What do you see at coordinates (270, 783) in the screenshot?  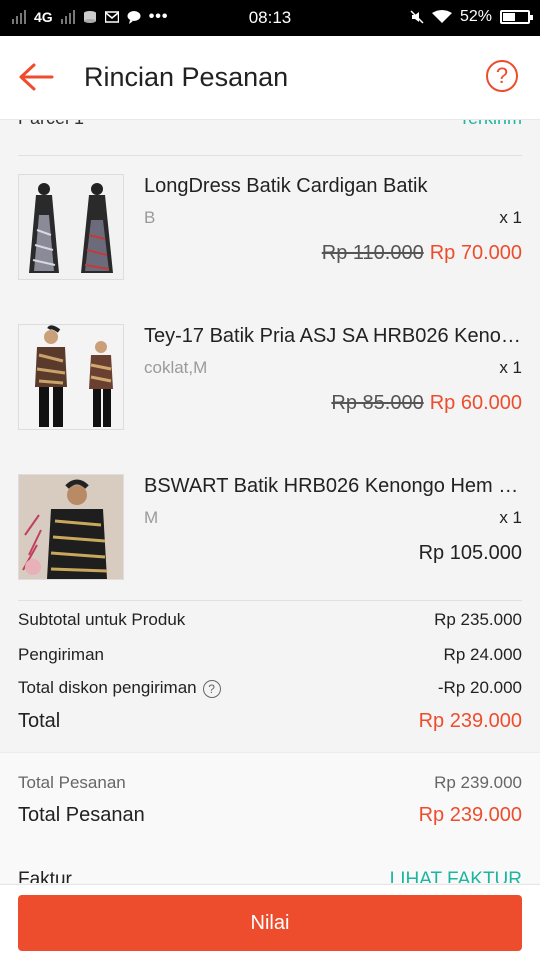 I see `order-total-small-row: Total Pesanan Rp 239.000` at bounding box center [270, 783].